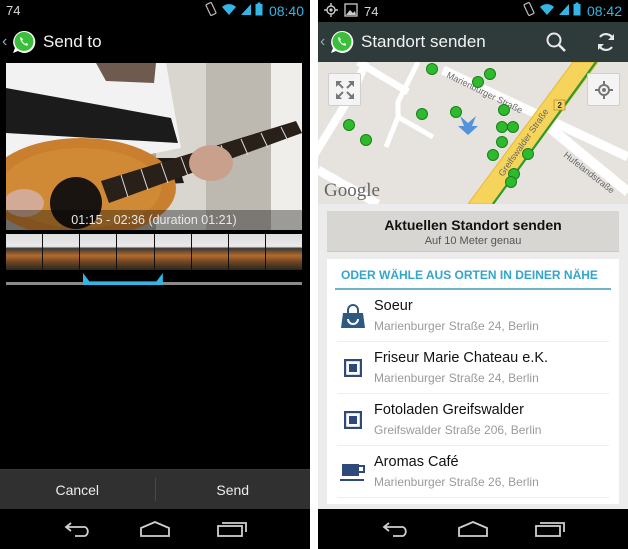  Describe the element at coordinates (351, 11) in the screenshot. I see `image-icon` at that location.